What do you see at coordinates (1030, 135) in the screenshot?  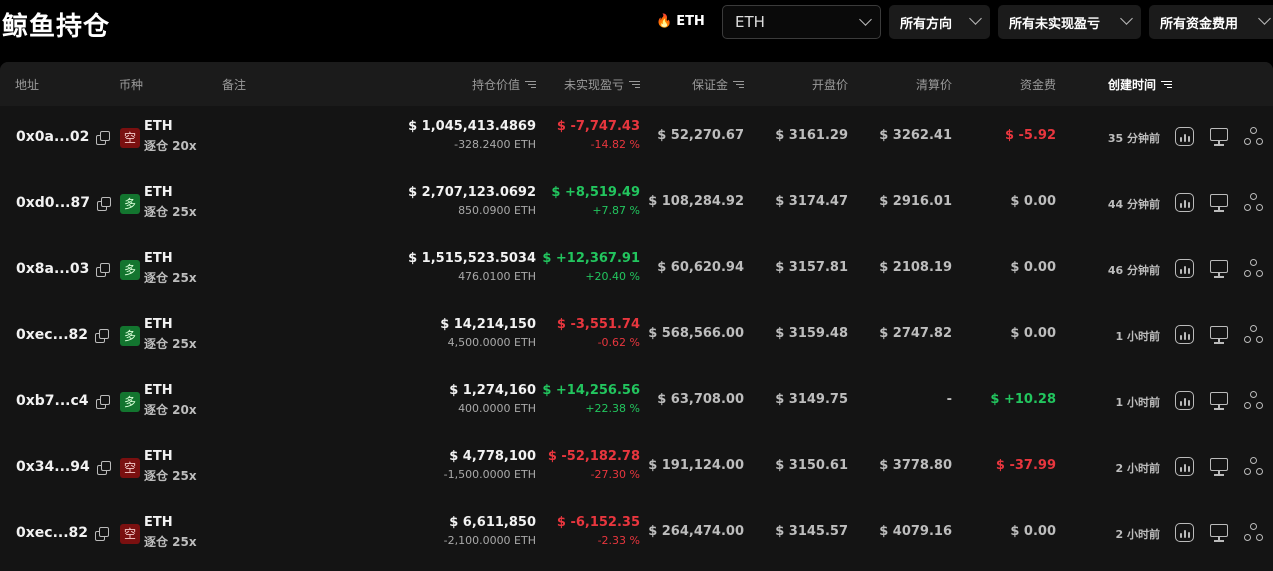 I see `funding-fee: $ -5.92` at bounding box center [1030, 135].